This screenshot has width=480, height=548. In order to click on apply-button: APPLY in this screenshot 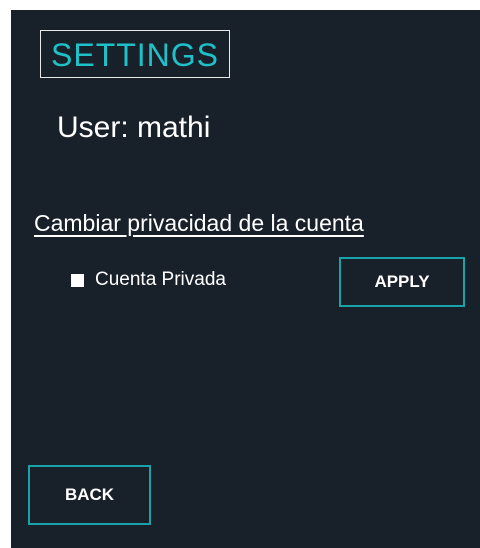, I will do `click(402, 282)`.